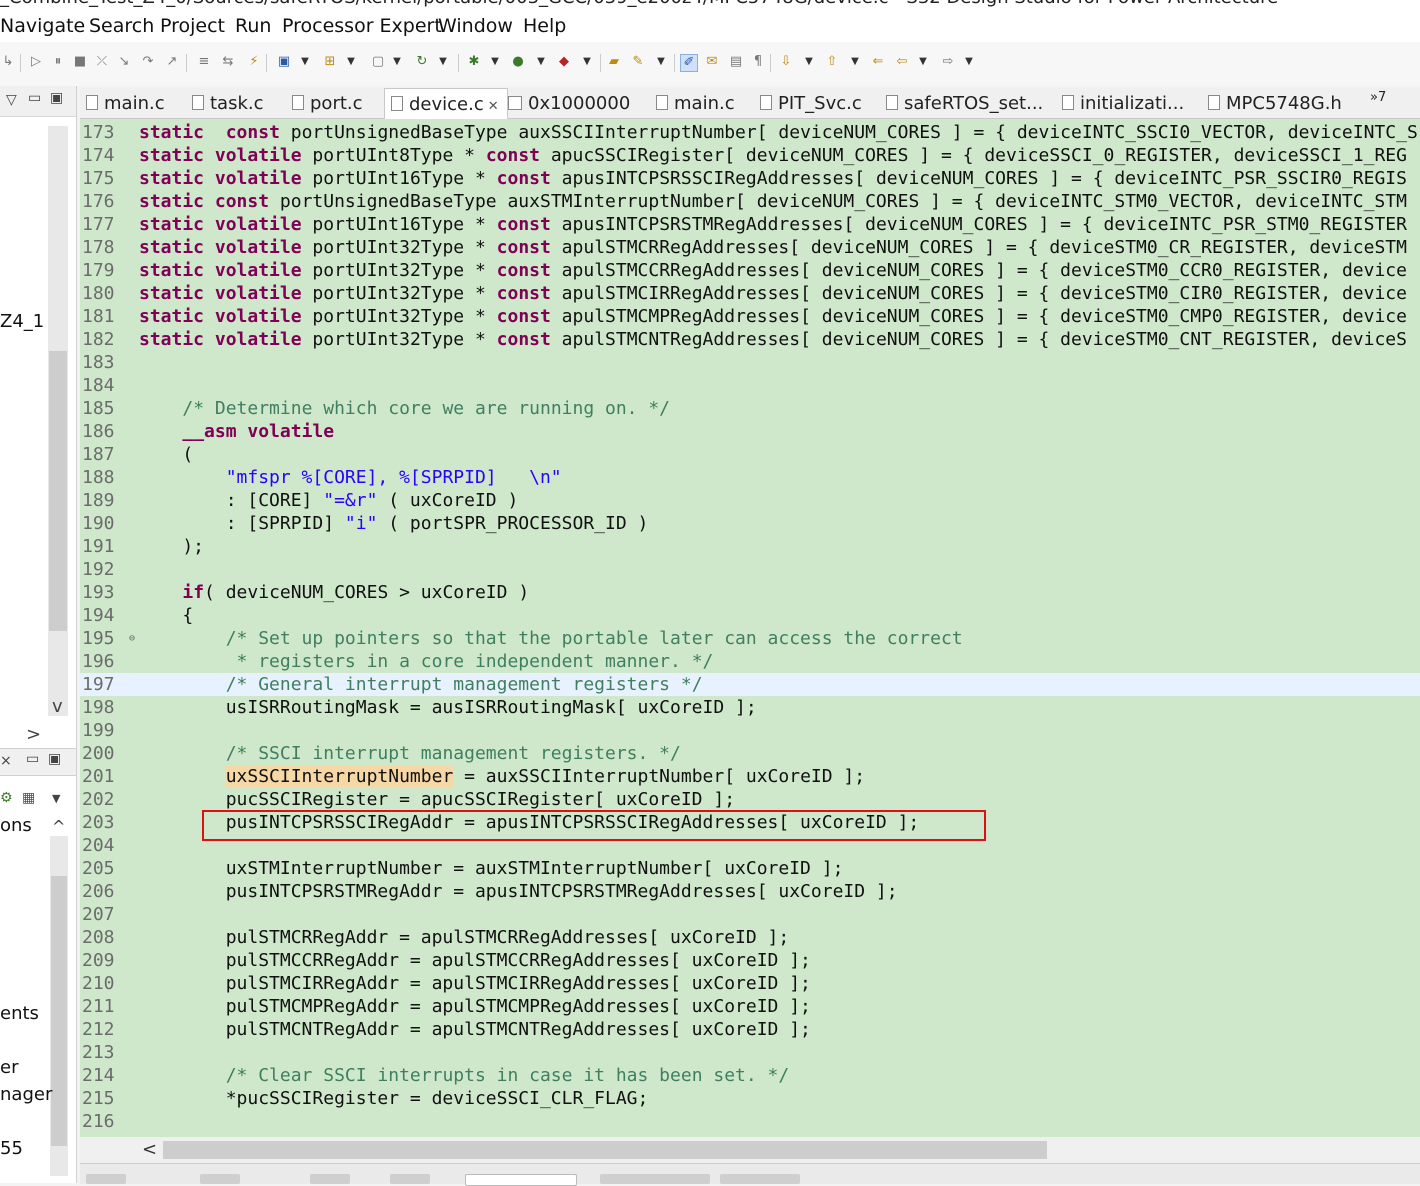  Describe the element at coordinates (878, 62) in the screenshot. I see `last-edit-icon: ⇐` at that location.